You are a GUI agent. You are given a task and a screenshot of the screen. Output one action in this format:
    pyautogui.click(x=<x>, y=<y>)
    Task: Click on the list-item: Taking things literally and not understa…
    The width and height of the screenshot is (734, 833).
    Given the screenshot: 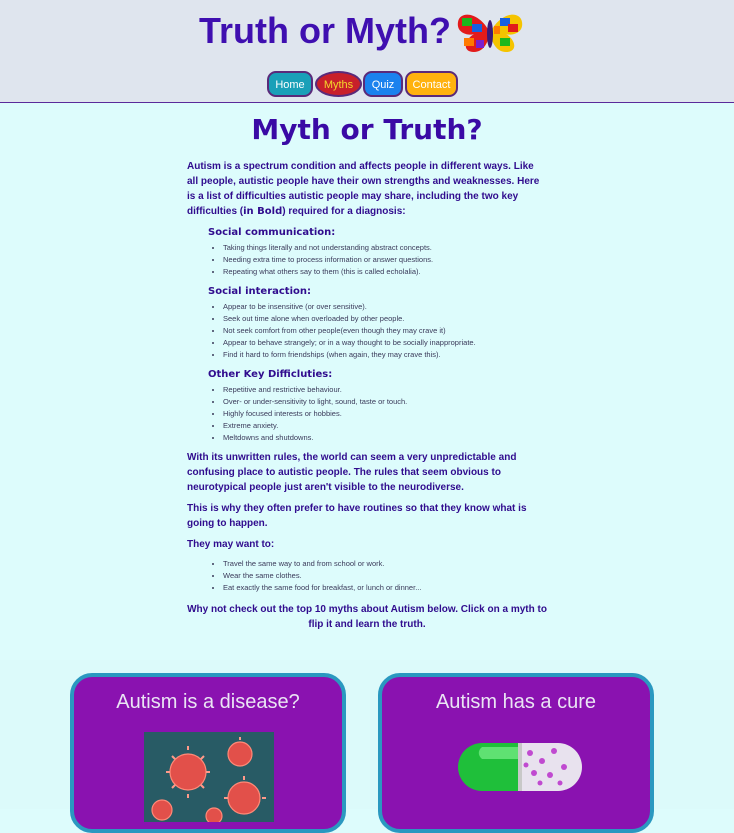 What is the action you would take?
    pyautogui.click(x=385, y=248)
    